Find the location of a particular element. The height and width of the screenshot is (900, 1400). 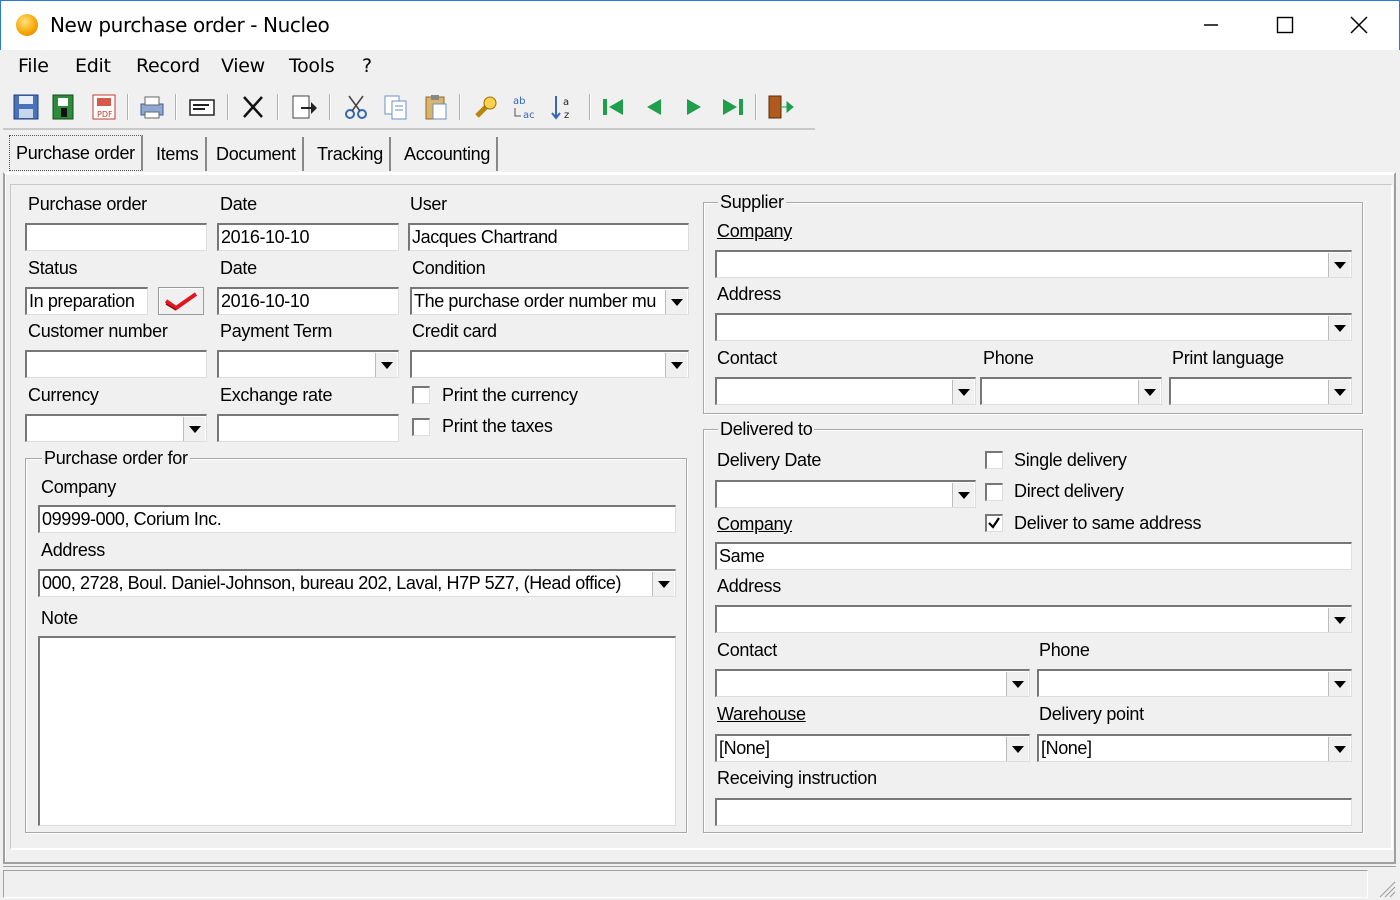

customer-number-field is located at coordinates (116, 364).